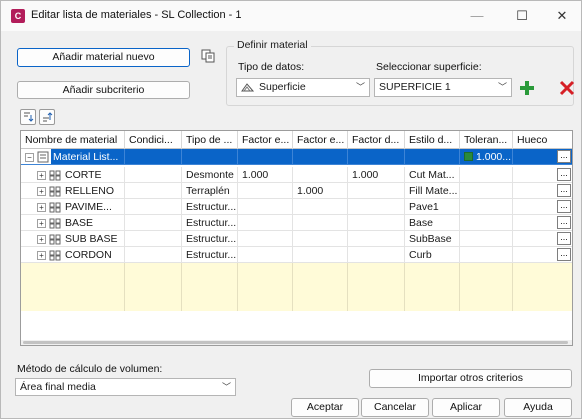  What do you see at coordinates (83, 175) in the screenshot?
I see `row-name: CORTE` at bounding box center [83, 175].